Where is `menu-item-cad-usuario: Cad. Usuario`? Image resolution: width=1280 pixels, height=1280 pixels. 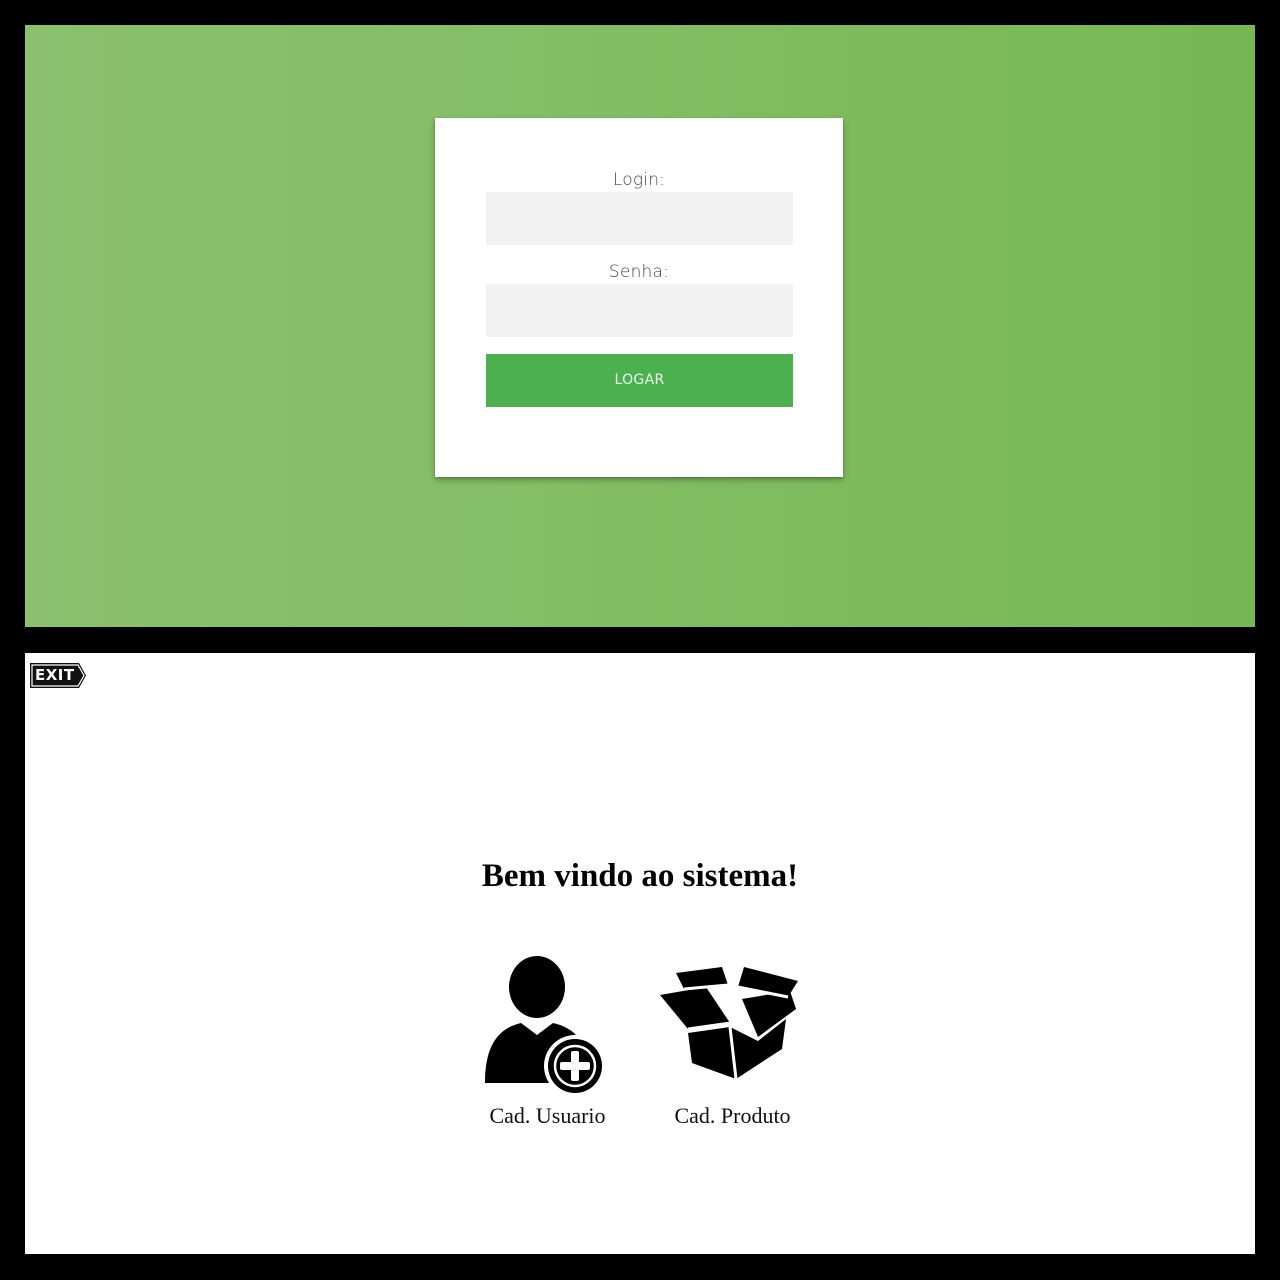 menu-item-cad-usuario: Cad. Usuario is located at coordinates (547, 1045).